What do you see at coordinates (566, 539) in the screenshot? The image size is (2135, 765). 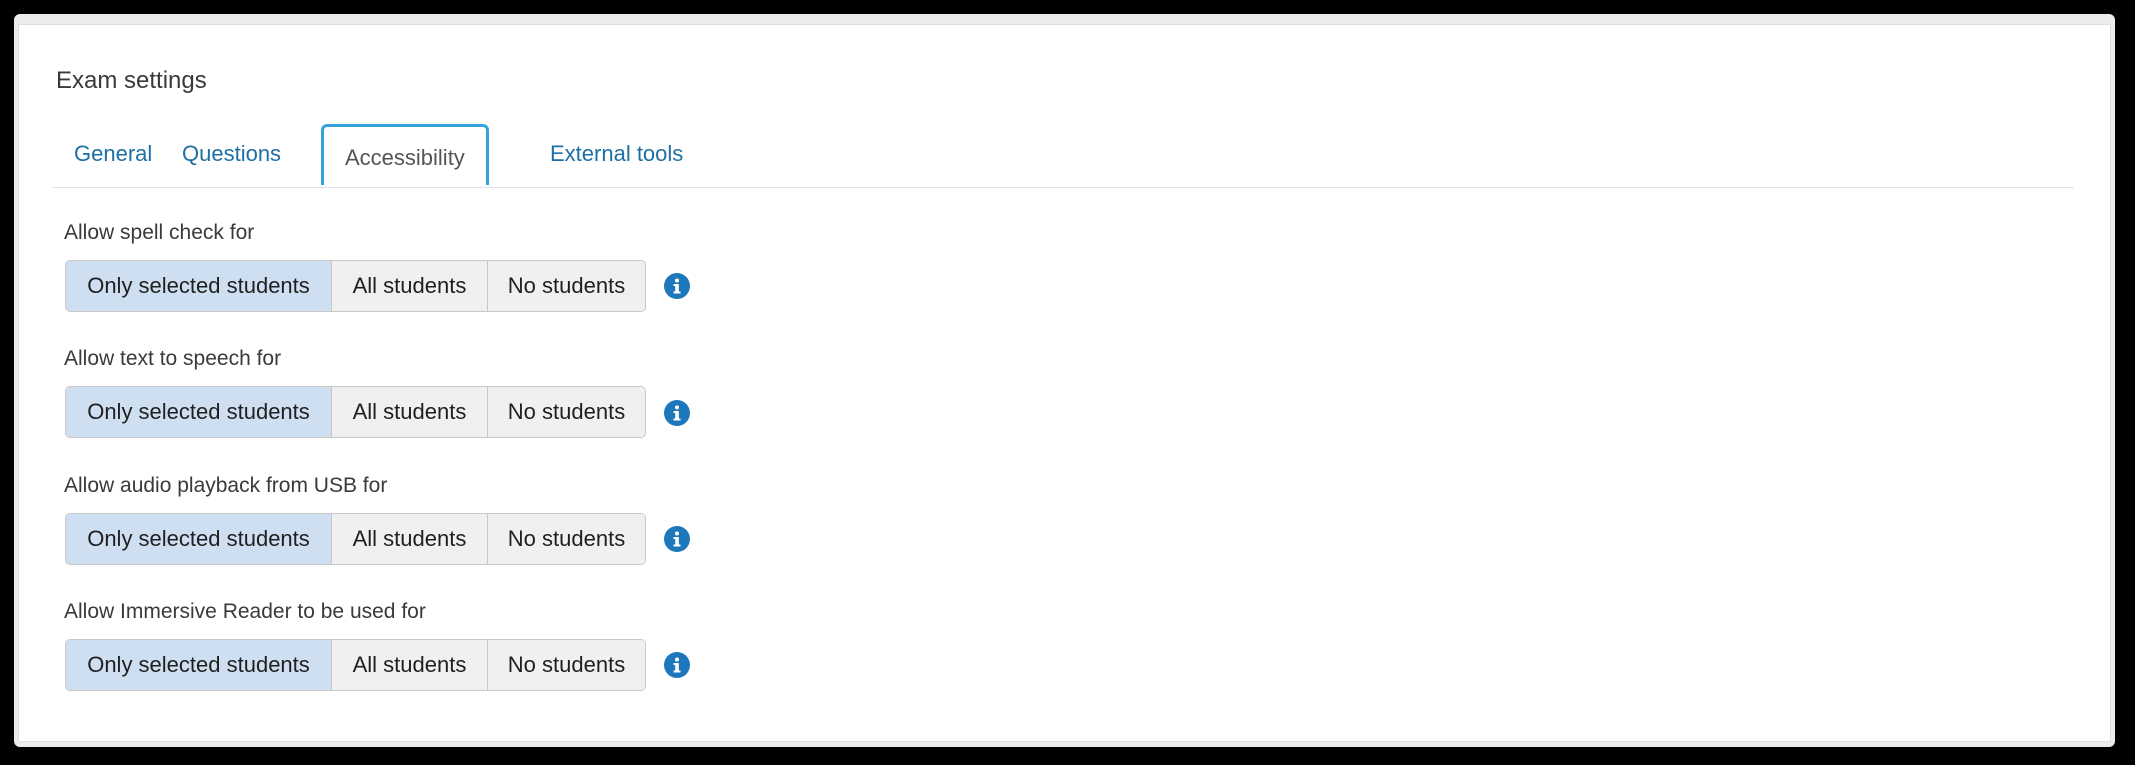 I see `audio-playback-no-students-button: No students` at bounding box center [566, 539].